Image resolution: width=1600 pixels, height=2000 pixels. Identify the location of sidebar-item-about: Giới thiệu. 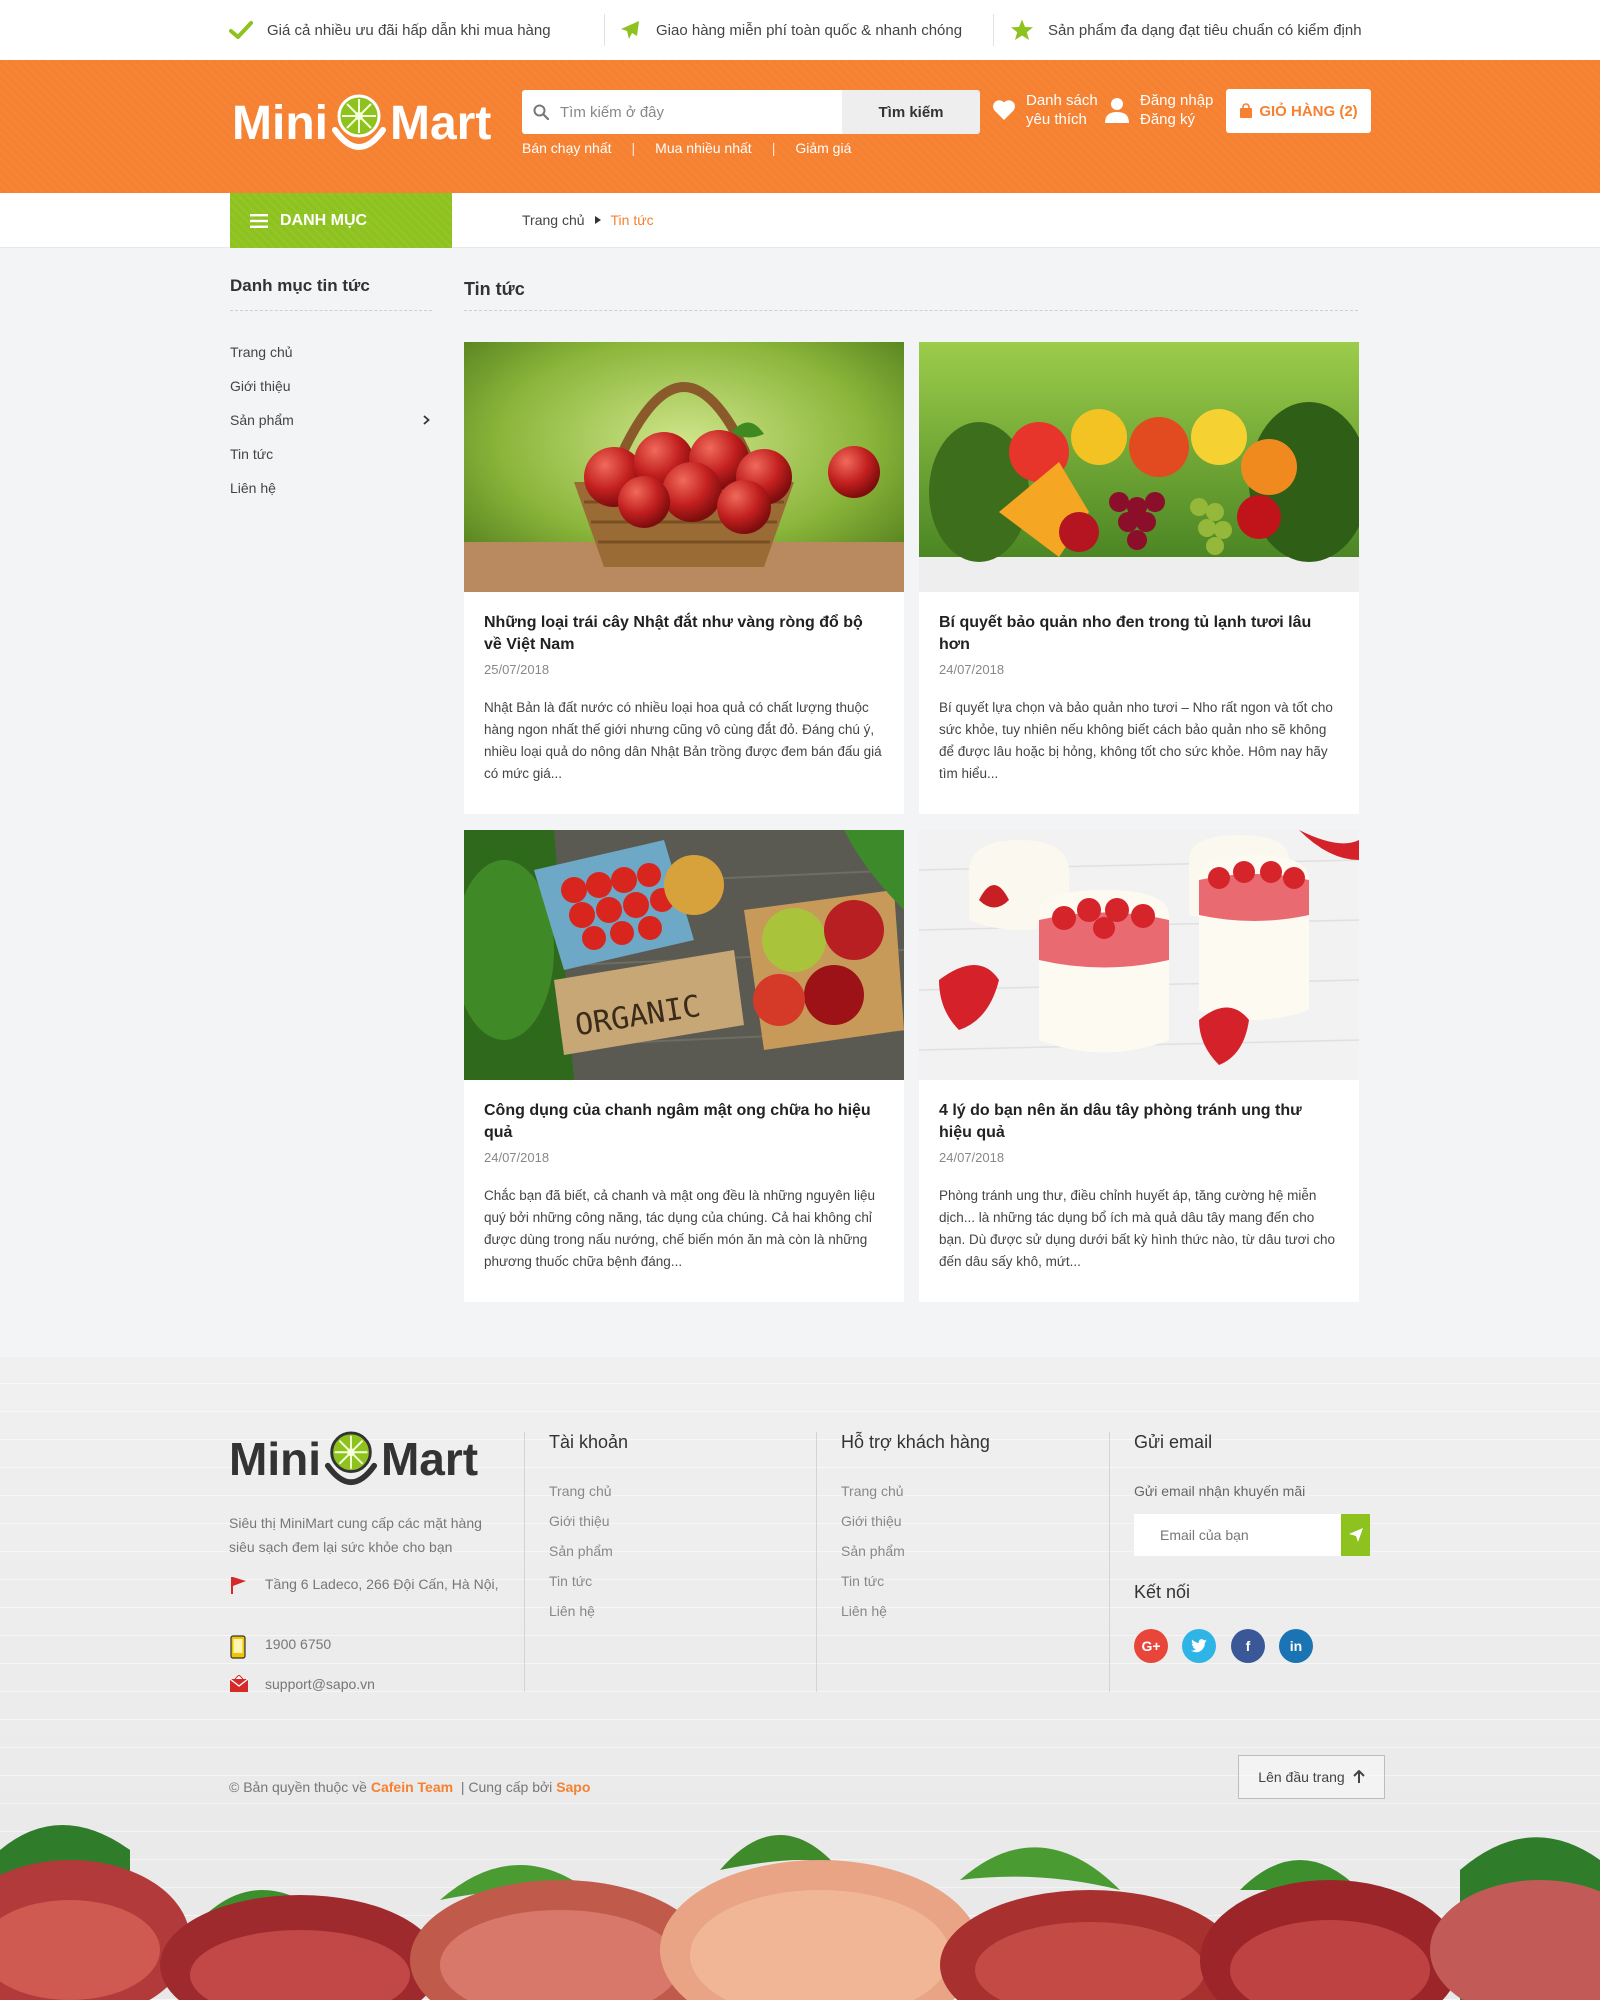
(331, 386).